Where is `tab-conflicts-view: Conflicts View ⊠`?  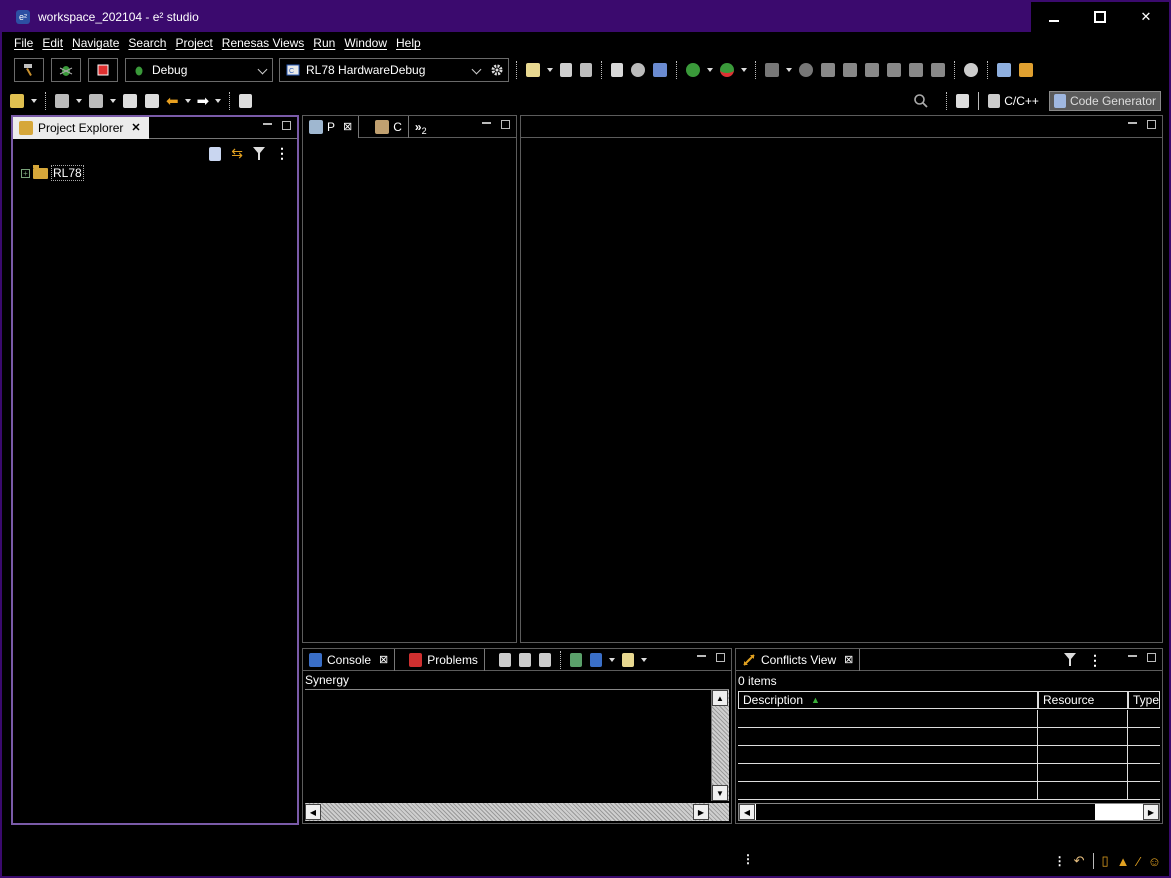 tab-conflicts-view: Conflicts View ⊠ is located at coordinates (798, 659).